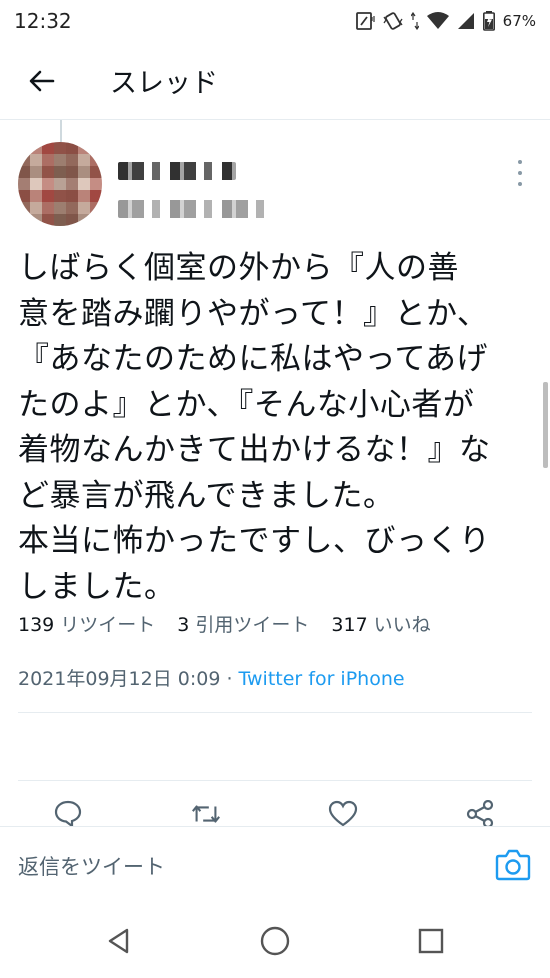 Image resolution: width=550 pixels, height=978 pixels. Describe the element at coordinates (545, 425) in the screenshot. I see `scrollbar` at that location.